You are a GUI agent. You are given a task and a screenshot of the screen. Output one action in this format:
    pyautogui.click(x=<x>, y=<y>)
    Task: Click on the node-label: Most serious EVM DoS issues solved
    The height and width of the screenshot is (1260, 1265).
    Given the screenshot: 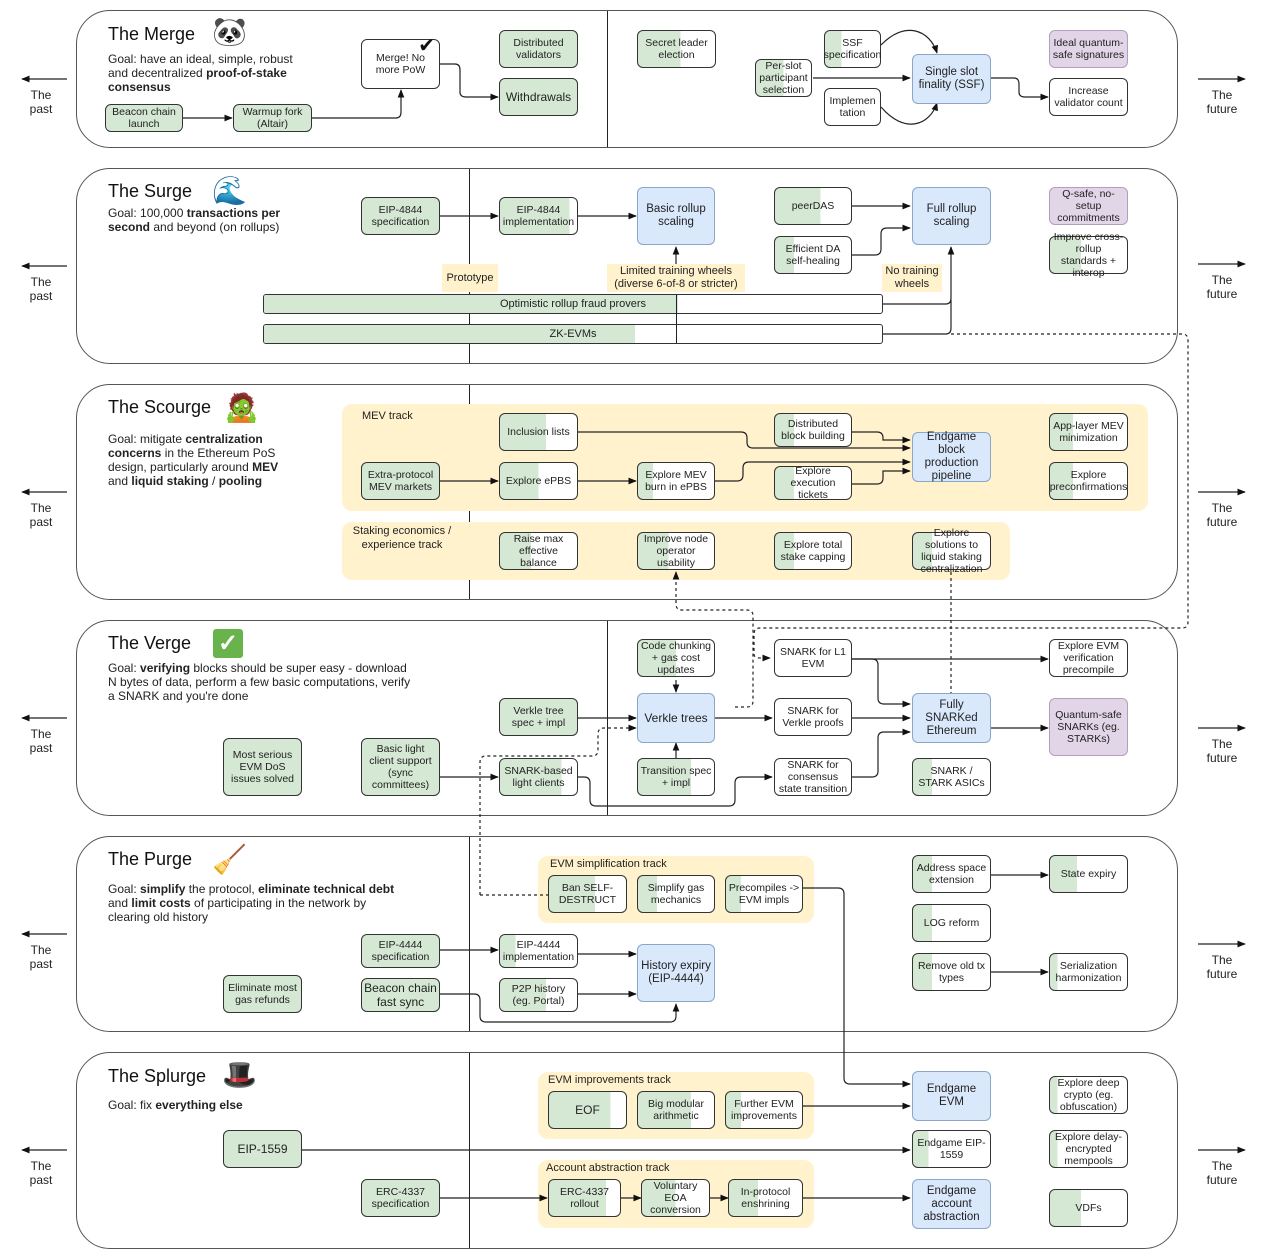 What is the action you would take?
    pyautogui.click(x=262, y=767)
    